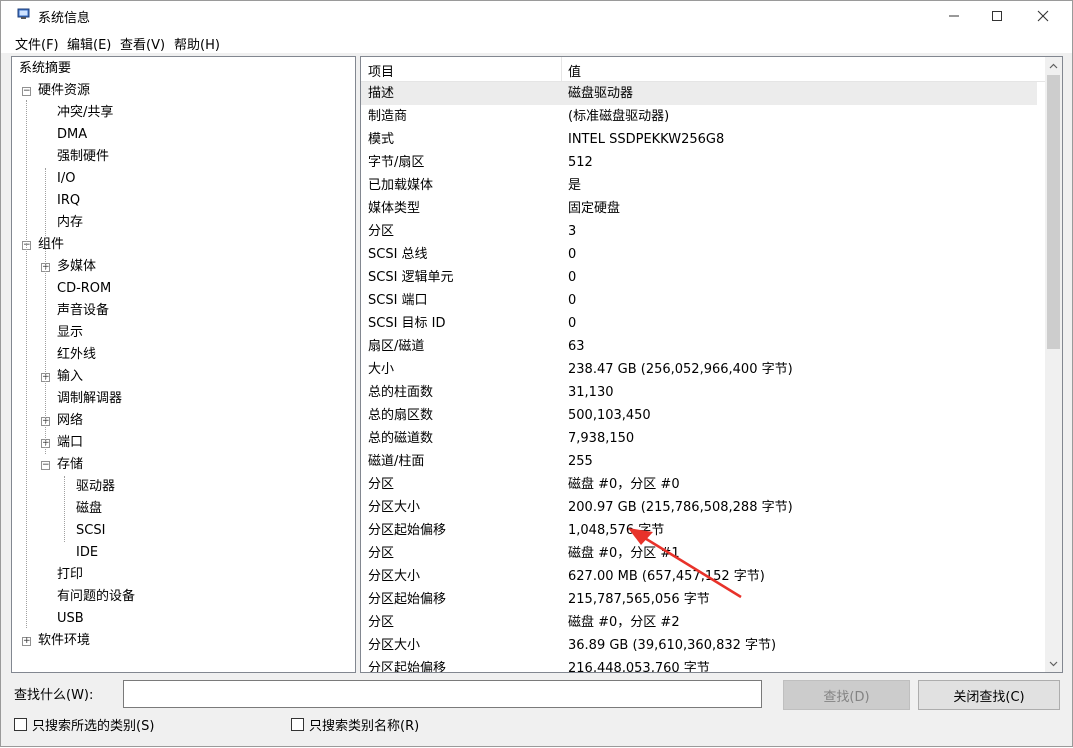  I want to click on tree-item: 输入, so click(70, 377).